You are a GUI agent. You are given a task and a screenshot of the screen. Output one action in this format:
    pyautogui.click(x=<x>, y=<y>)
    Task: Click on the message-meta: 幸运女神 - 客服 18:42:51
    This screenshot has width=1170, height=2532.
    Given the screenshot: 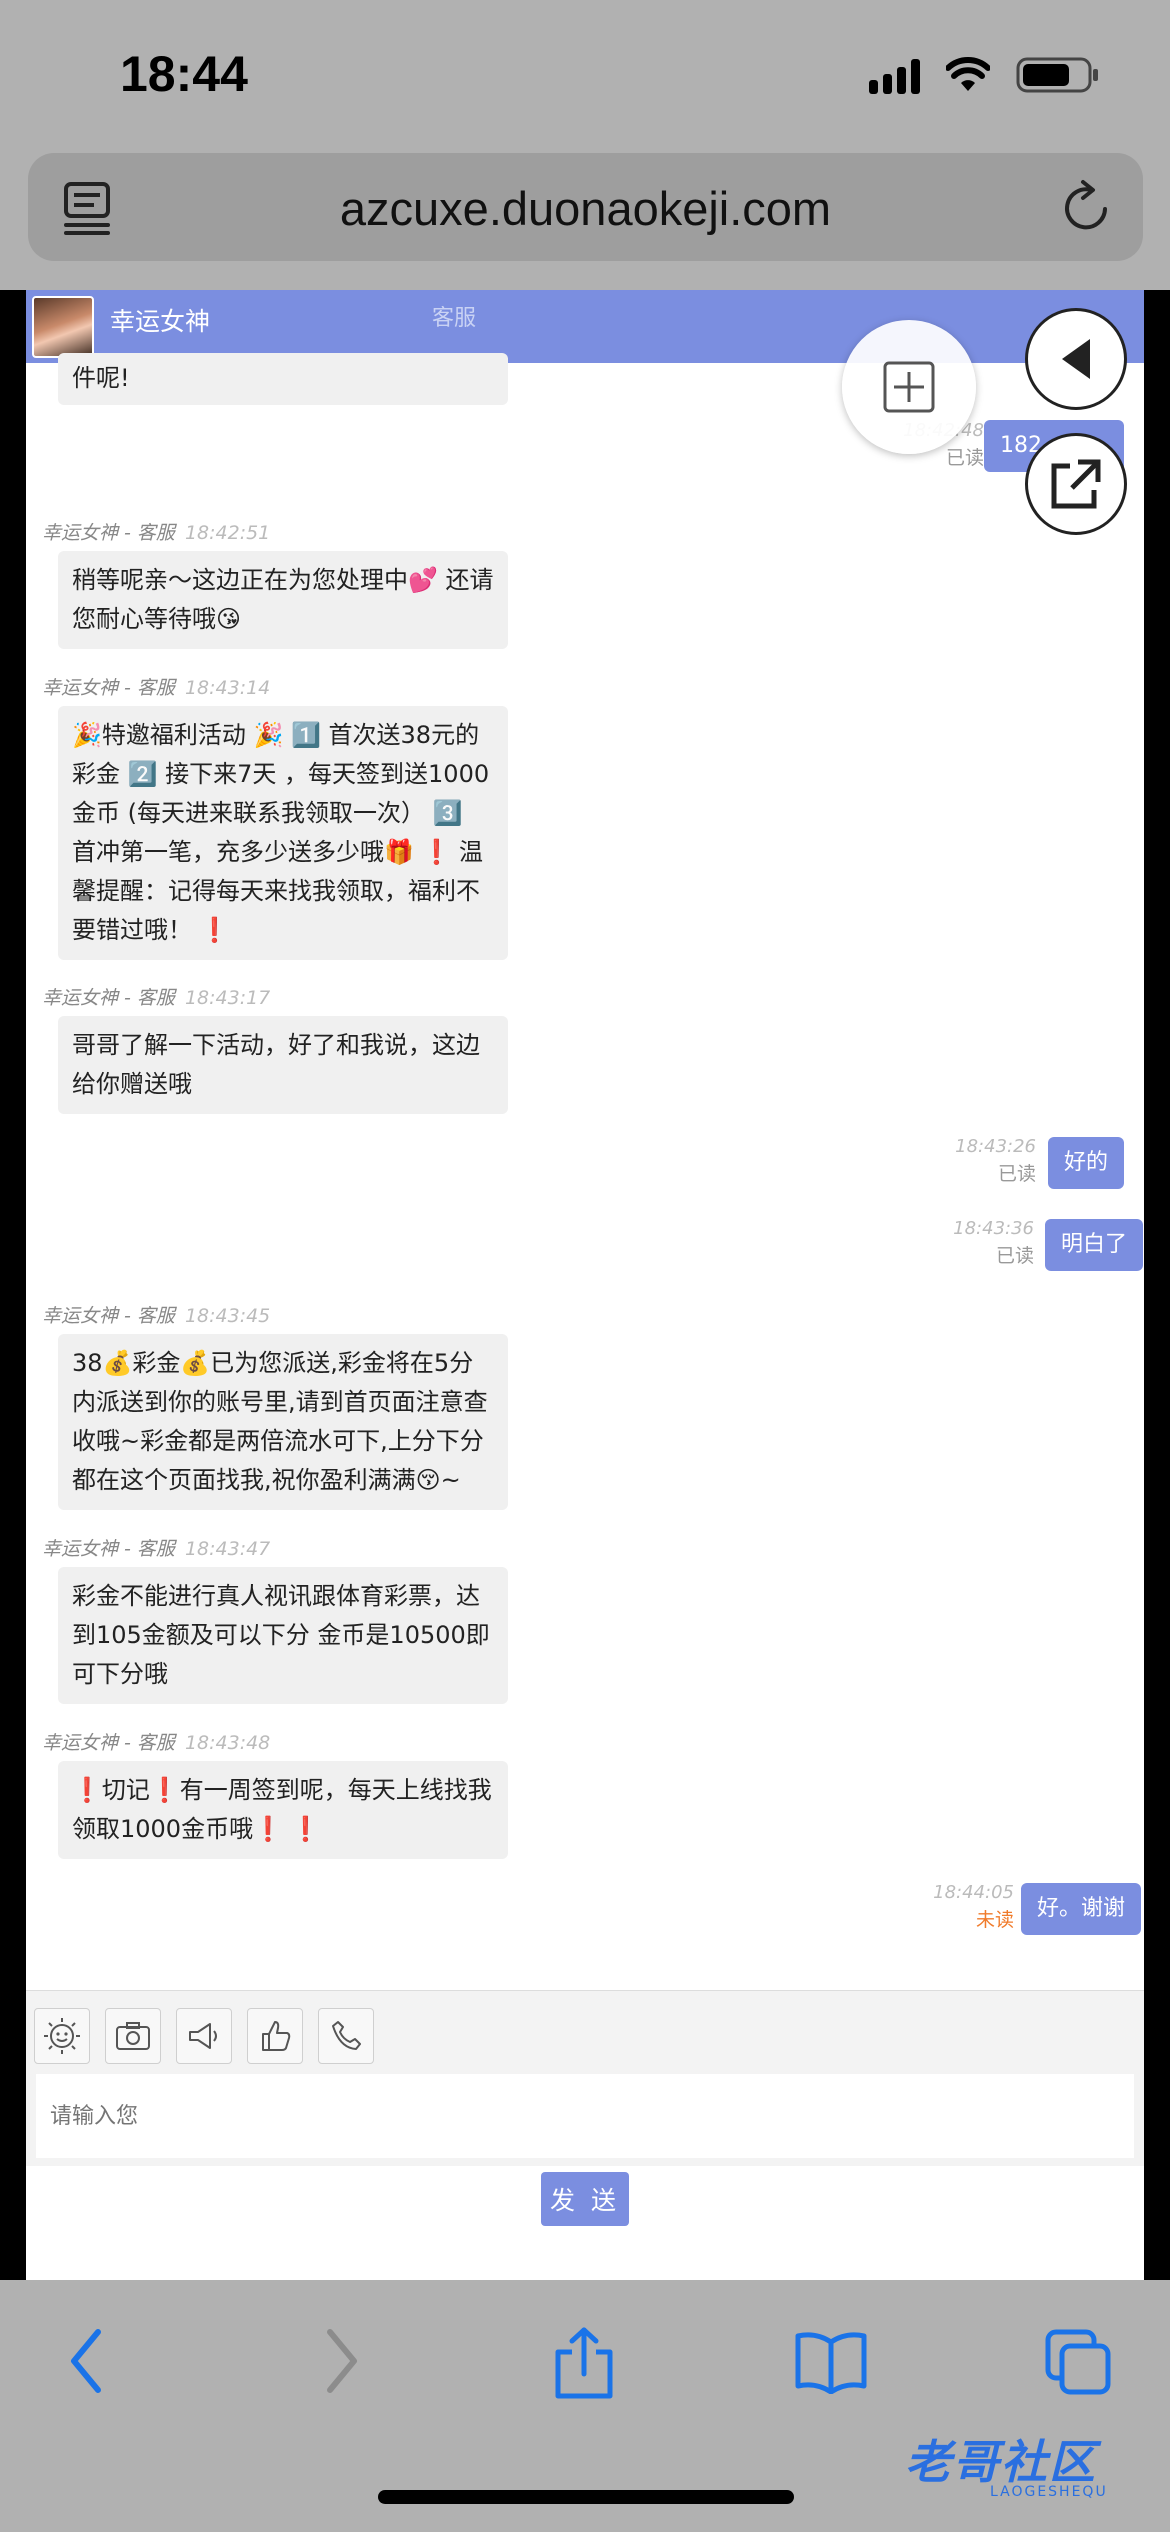 What is the action you would take?
    pyautogui.click(x=156, y=531)
    